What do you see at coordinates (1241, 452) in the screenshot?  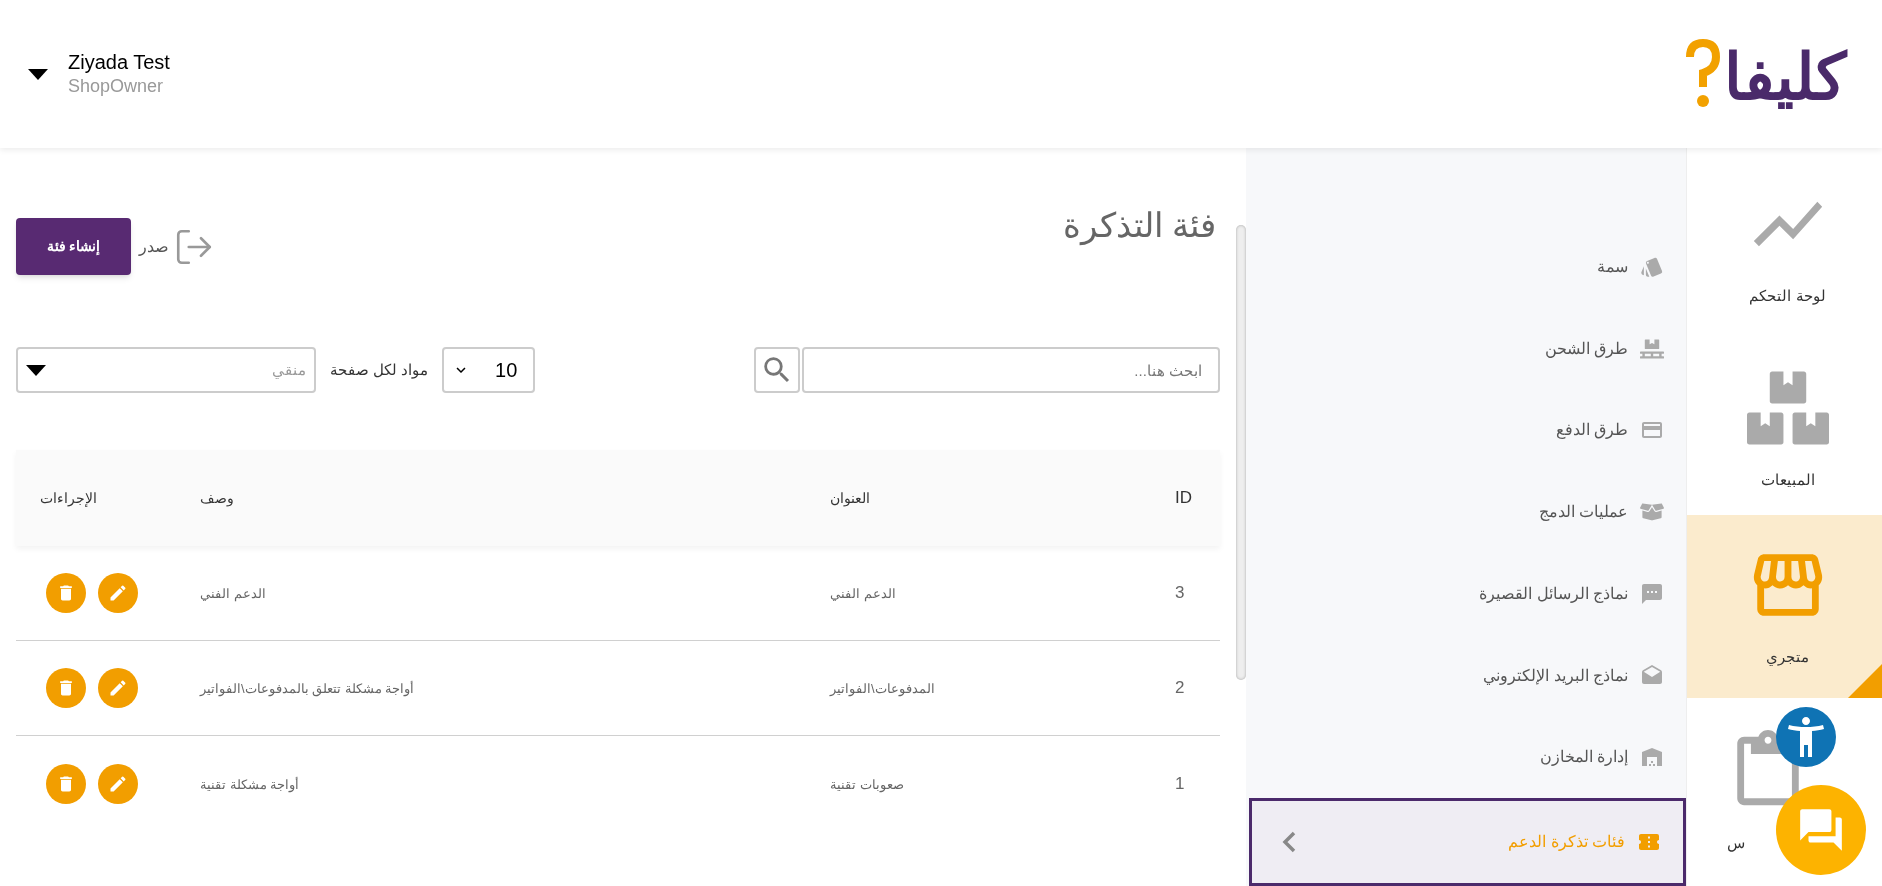 I see `scrollbar` at bounding box center [1241, 452].